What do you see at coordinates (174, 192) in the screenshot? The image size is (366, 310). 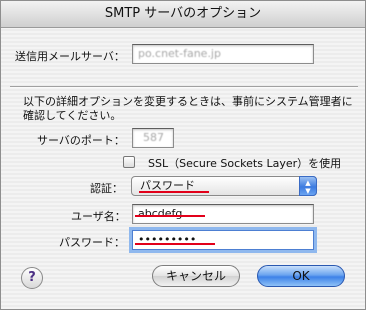 I see `auth-underline-mark` at bounding box center [174, 192].